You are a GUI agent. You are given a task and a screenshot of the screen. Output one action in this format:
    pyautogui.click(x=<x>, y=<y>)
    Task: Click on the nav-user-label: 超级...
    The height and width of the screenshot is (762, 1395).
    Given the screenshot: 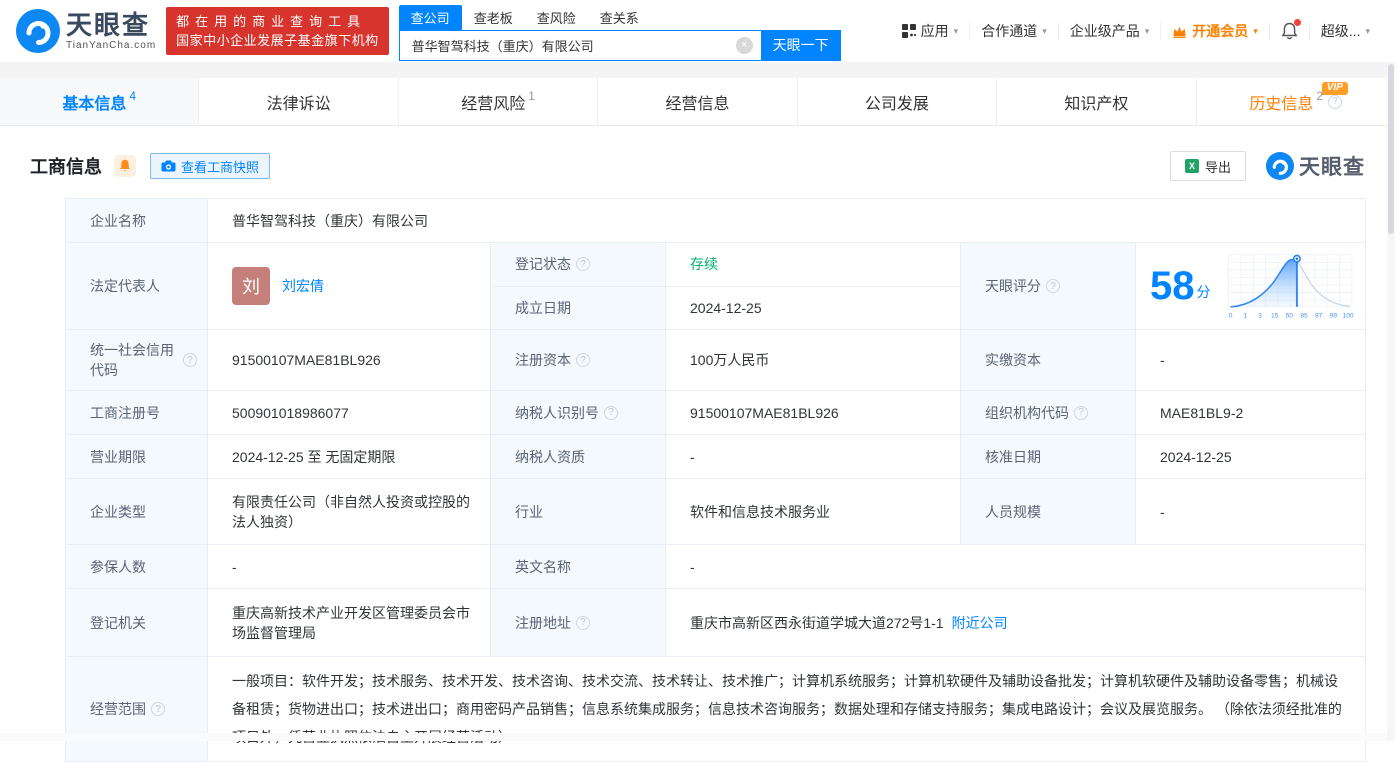 What is the action you would take?
    pyautogui.click(x=1340, y=31)
    